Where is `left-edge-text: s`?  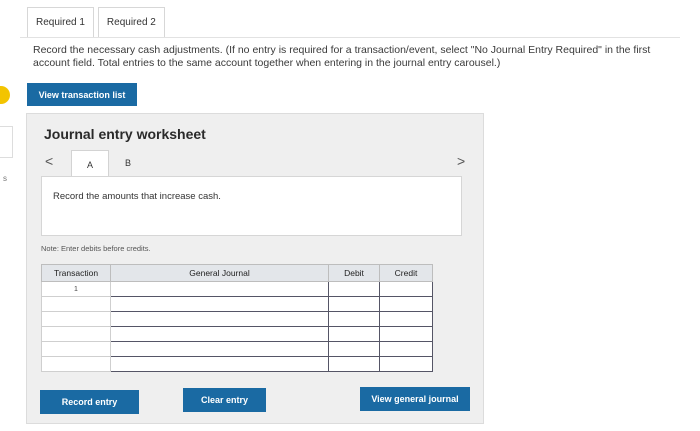 left-edge-text: s is located at coordinates (5, 178).